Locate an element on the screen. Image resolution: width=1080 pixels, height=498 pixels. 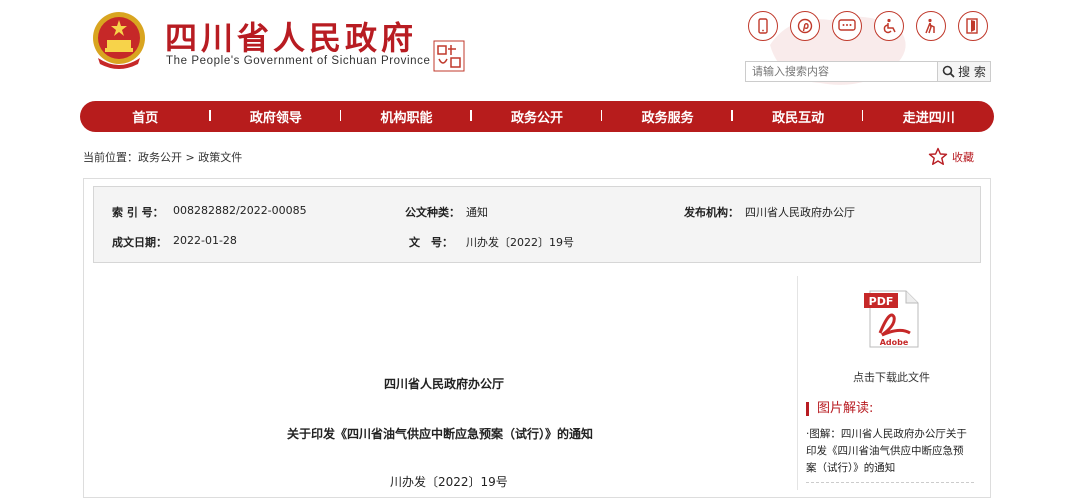
index-value: 008282882/2022-00085 is located at coordinates (240, 210).